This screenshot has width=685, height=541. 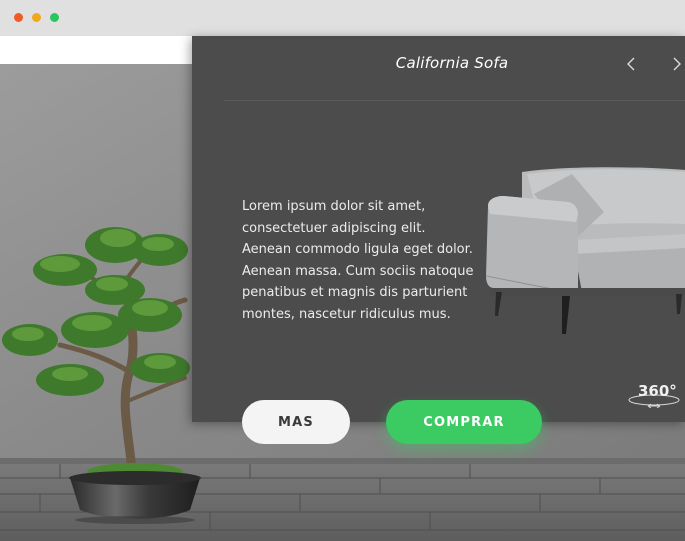 I want to click on description-line: Lorem ipsum dolor sit amet,, so click(x=334, y=206).